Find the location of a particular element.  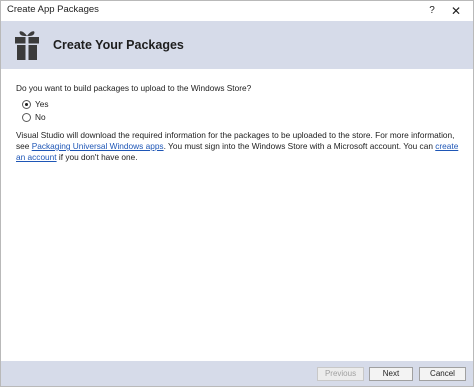

radio-no: No is located at coordinates (34, 117).